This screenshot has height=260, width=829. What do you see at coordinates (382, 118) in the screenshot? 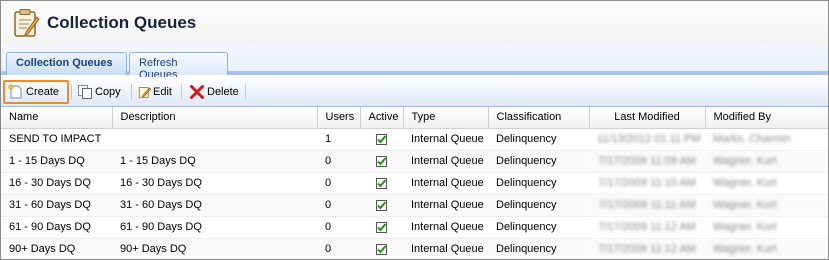
I see `column-header-active: Active` at bounding box center [382, 118].